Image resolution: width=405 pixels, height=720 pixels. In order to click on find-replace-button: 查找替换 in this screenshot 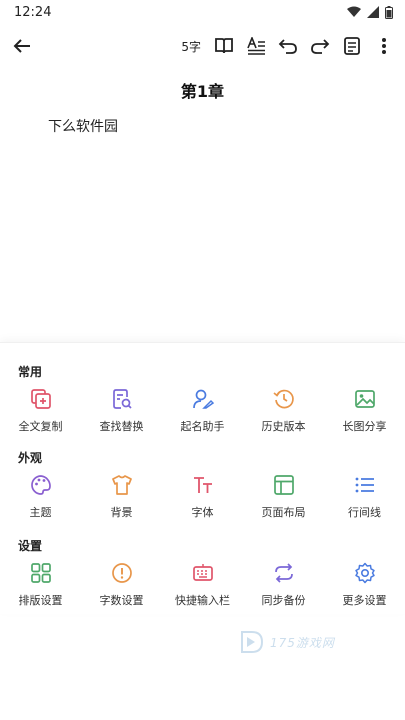, I will do `click(121, 410)`.